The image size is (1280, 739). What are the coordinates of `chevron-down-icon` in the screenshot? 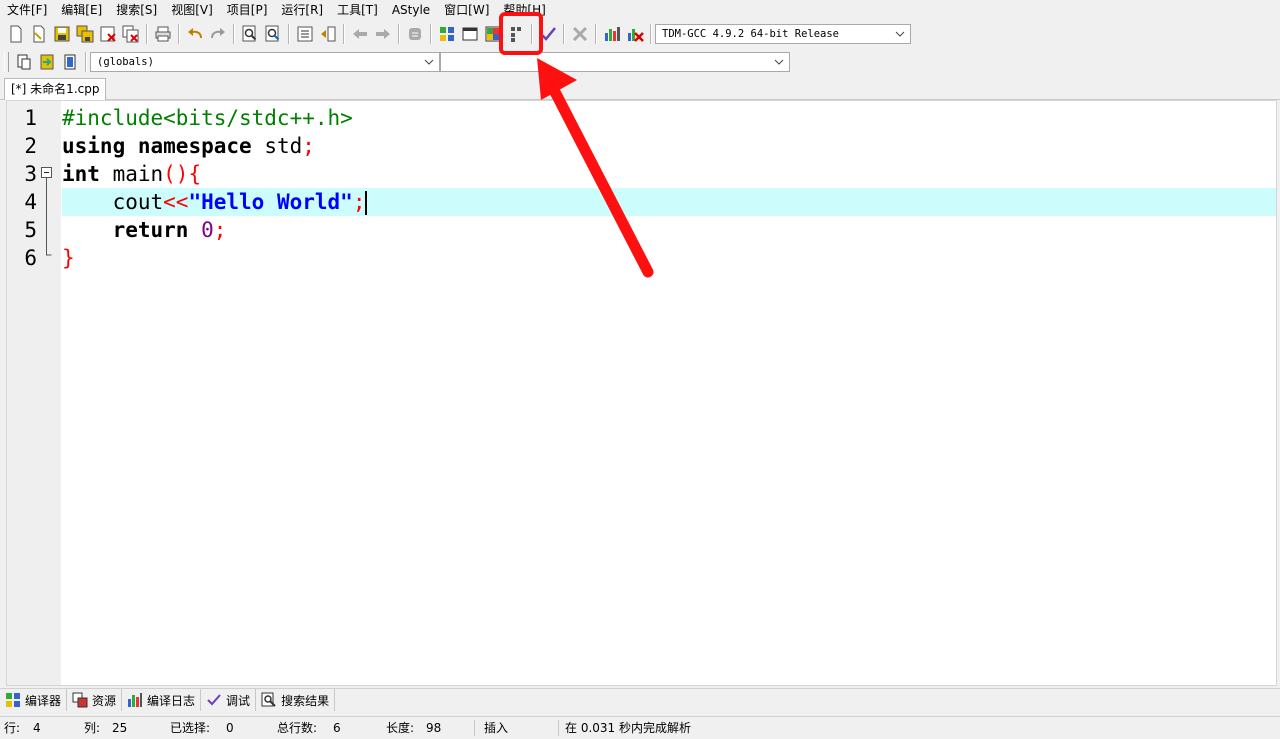 It's located at (900, 34).